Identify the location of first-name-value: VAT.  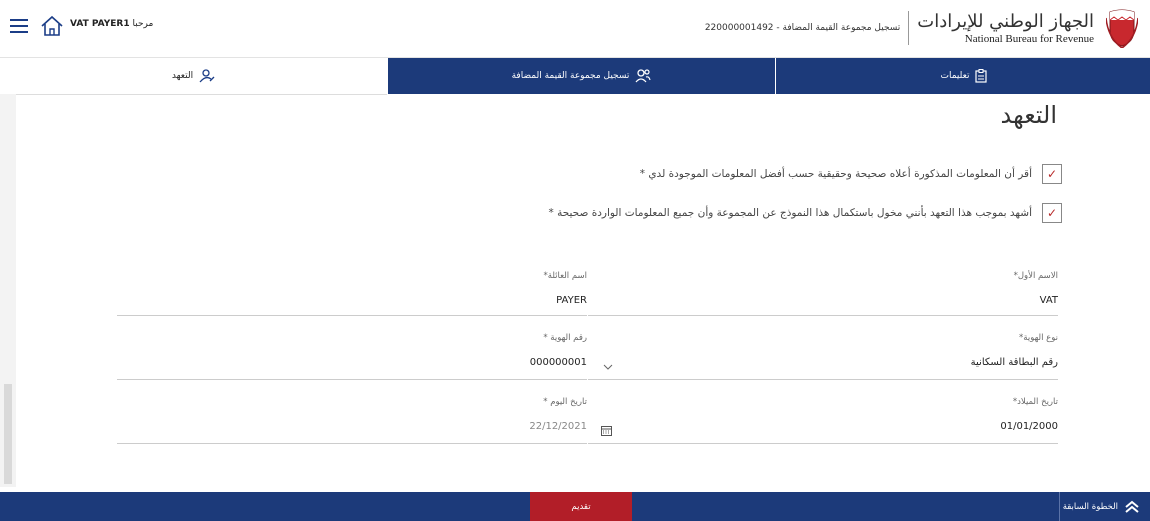
(823, 300).